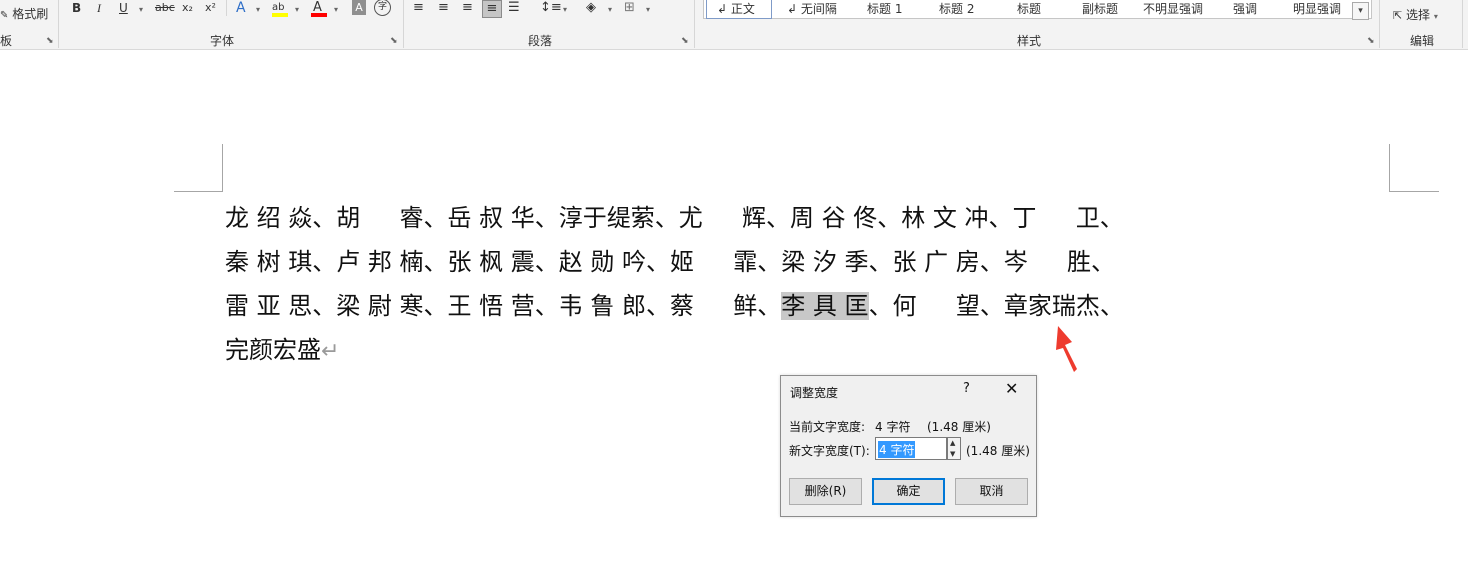  I want to click on font-launcher-icon: ⬊, so click(394, 41).